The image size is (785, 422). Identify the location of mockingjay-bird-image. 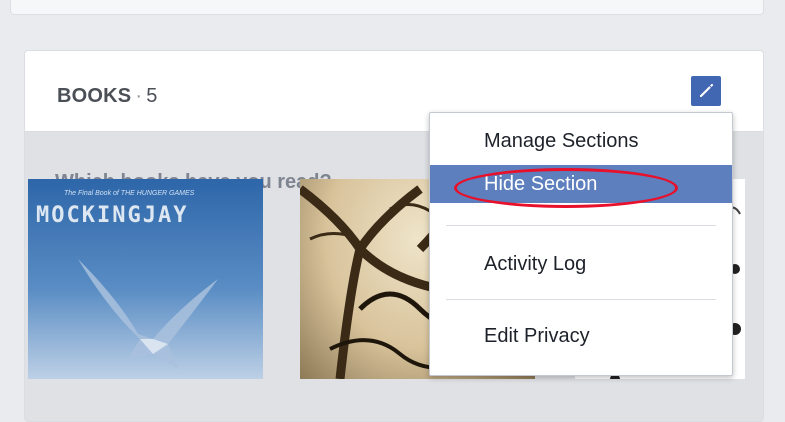
(148, 314).